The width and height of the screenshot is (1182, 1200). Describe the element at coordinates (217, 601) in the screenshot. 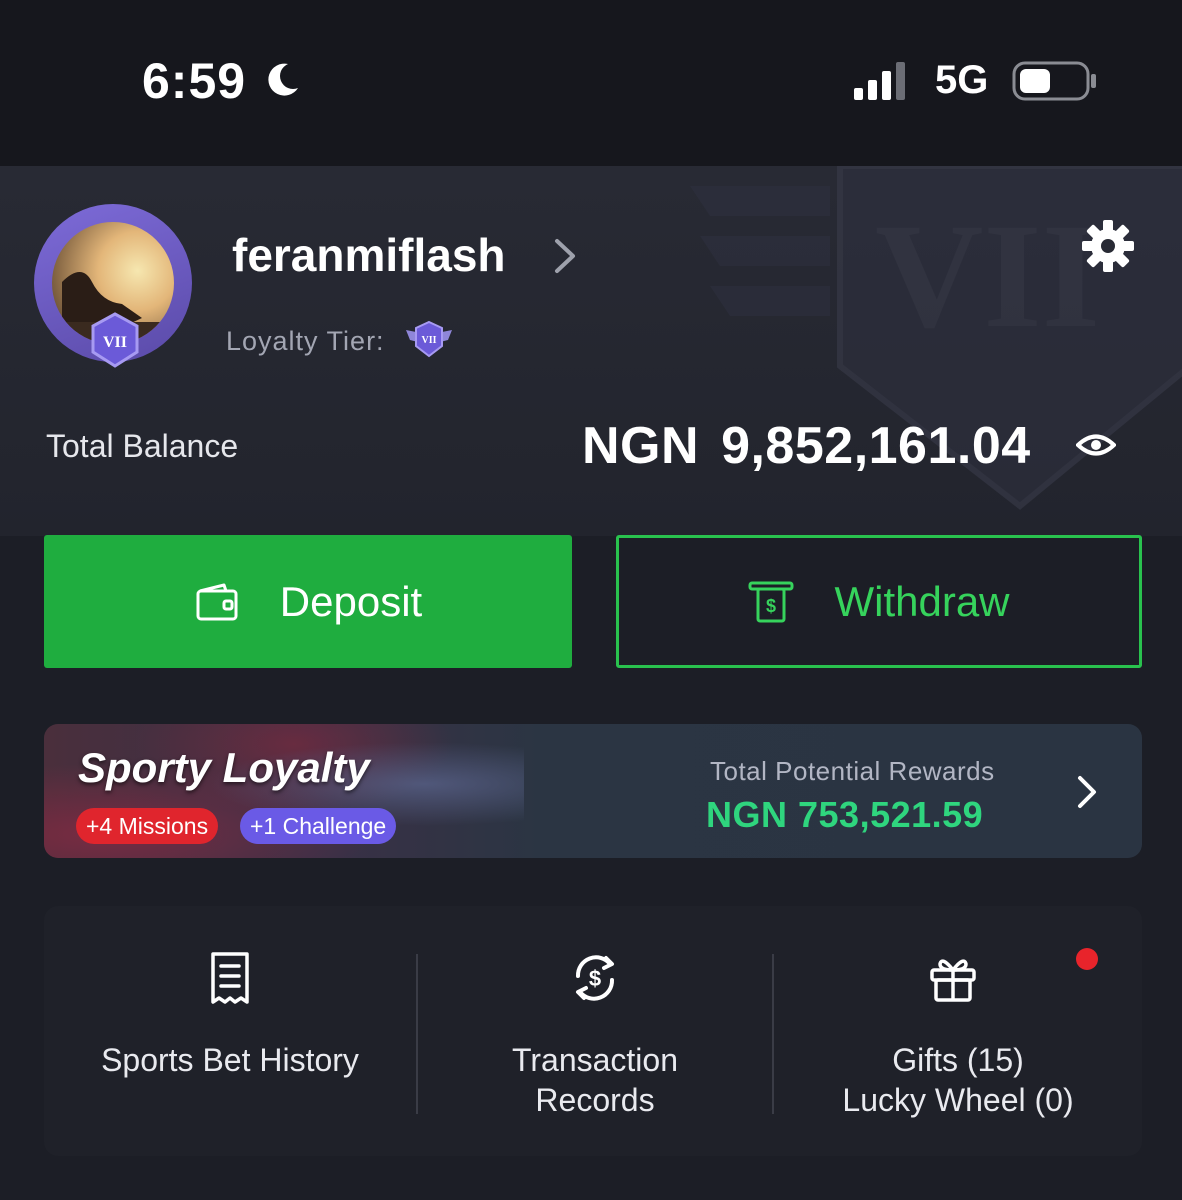

I see `wallet-icon` at that location.